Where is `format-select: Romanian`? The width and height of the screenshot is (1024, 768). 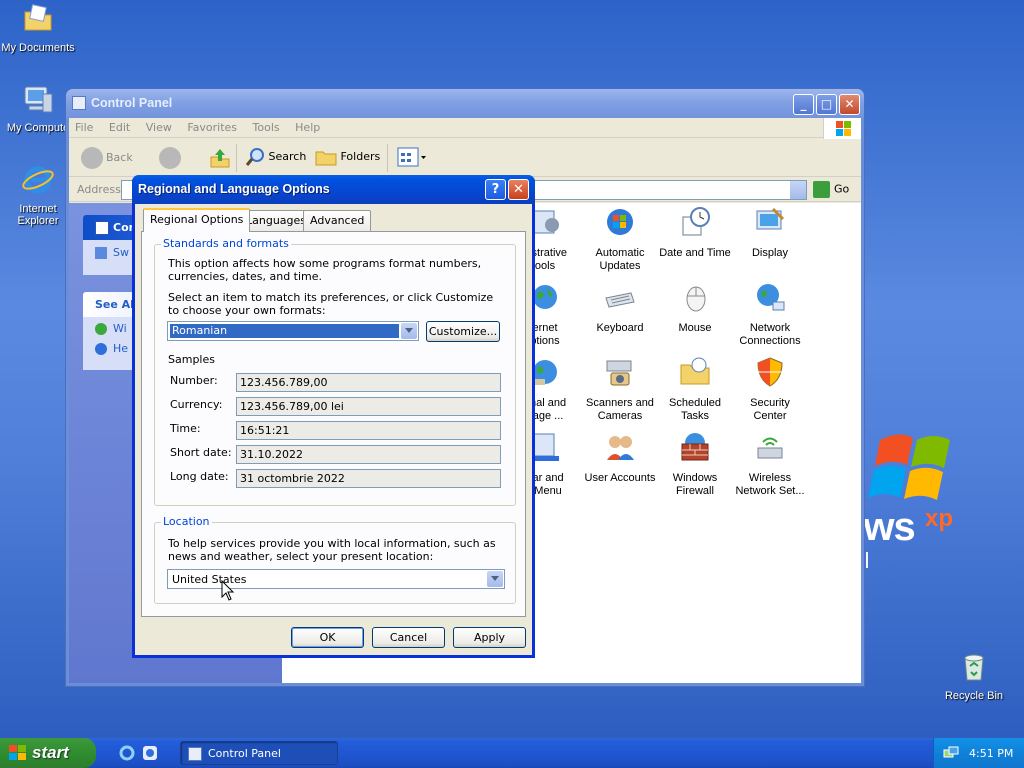
format-select: Romanian is located at coordinates (293, 331).